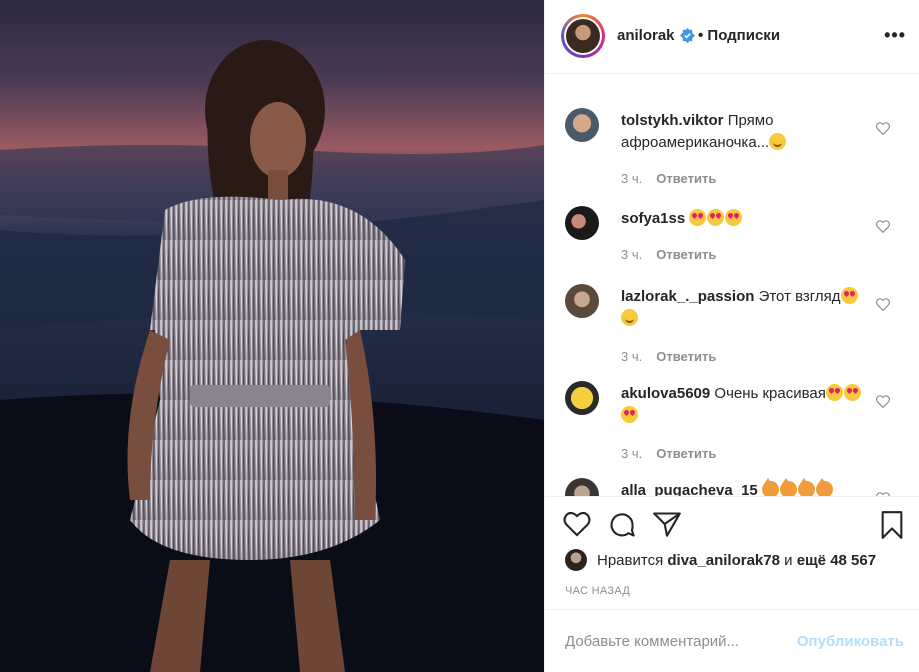  What do you see at coordinates (665, 393) in the screenshot?
I see `commenter-username: akulova5609` at bounding box center [665, 393].